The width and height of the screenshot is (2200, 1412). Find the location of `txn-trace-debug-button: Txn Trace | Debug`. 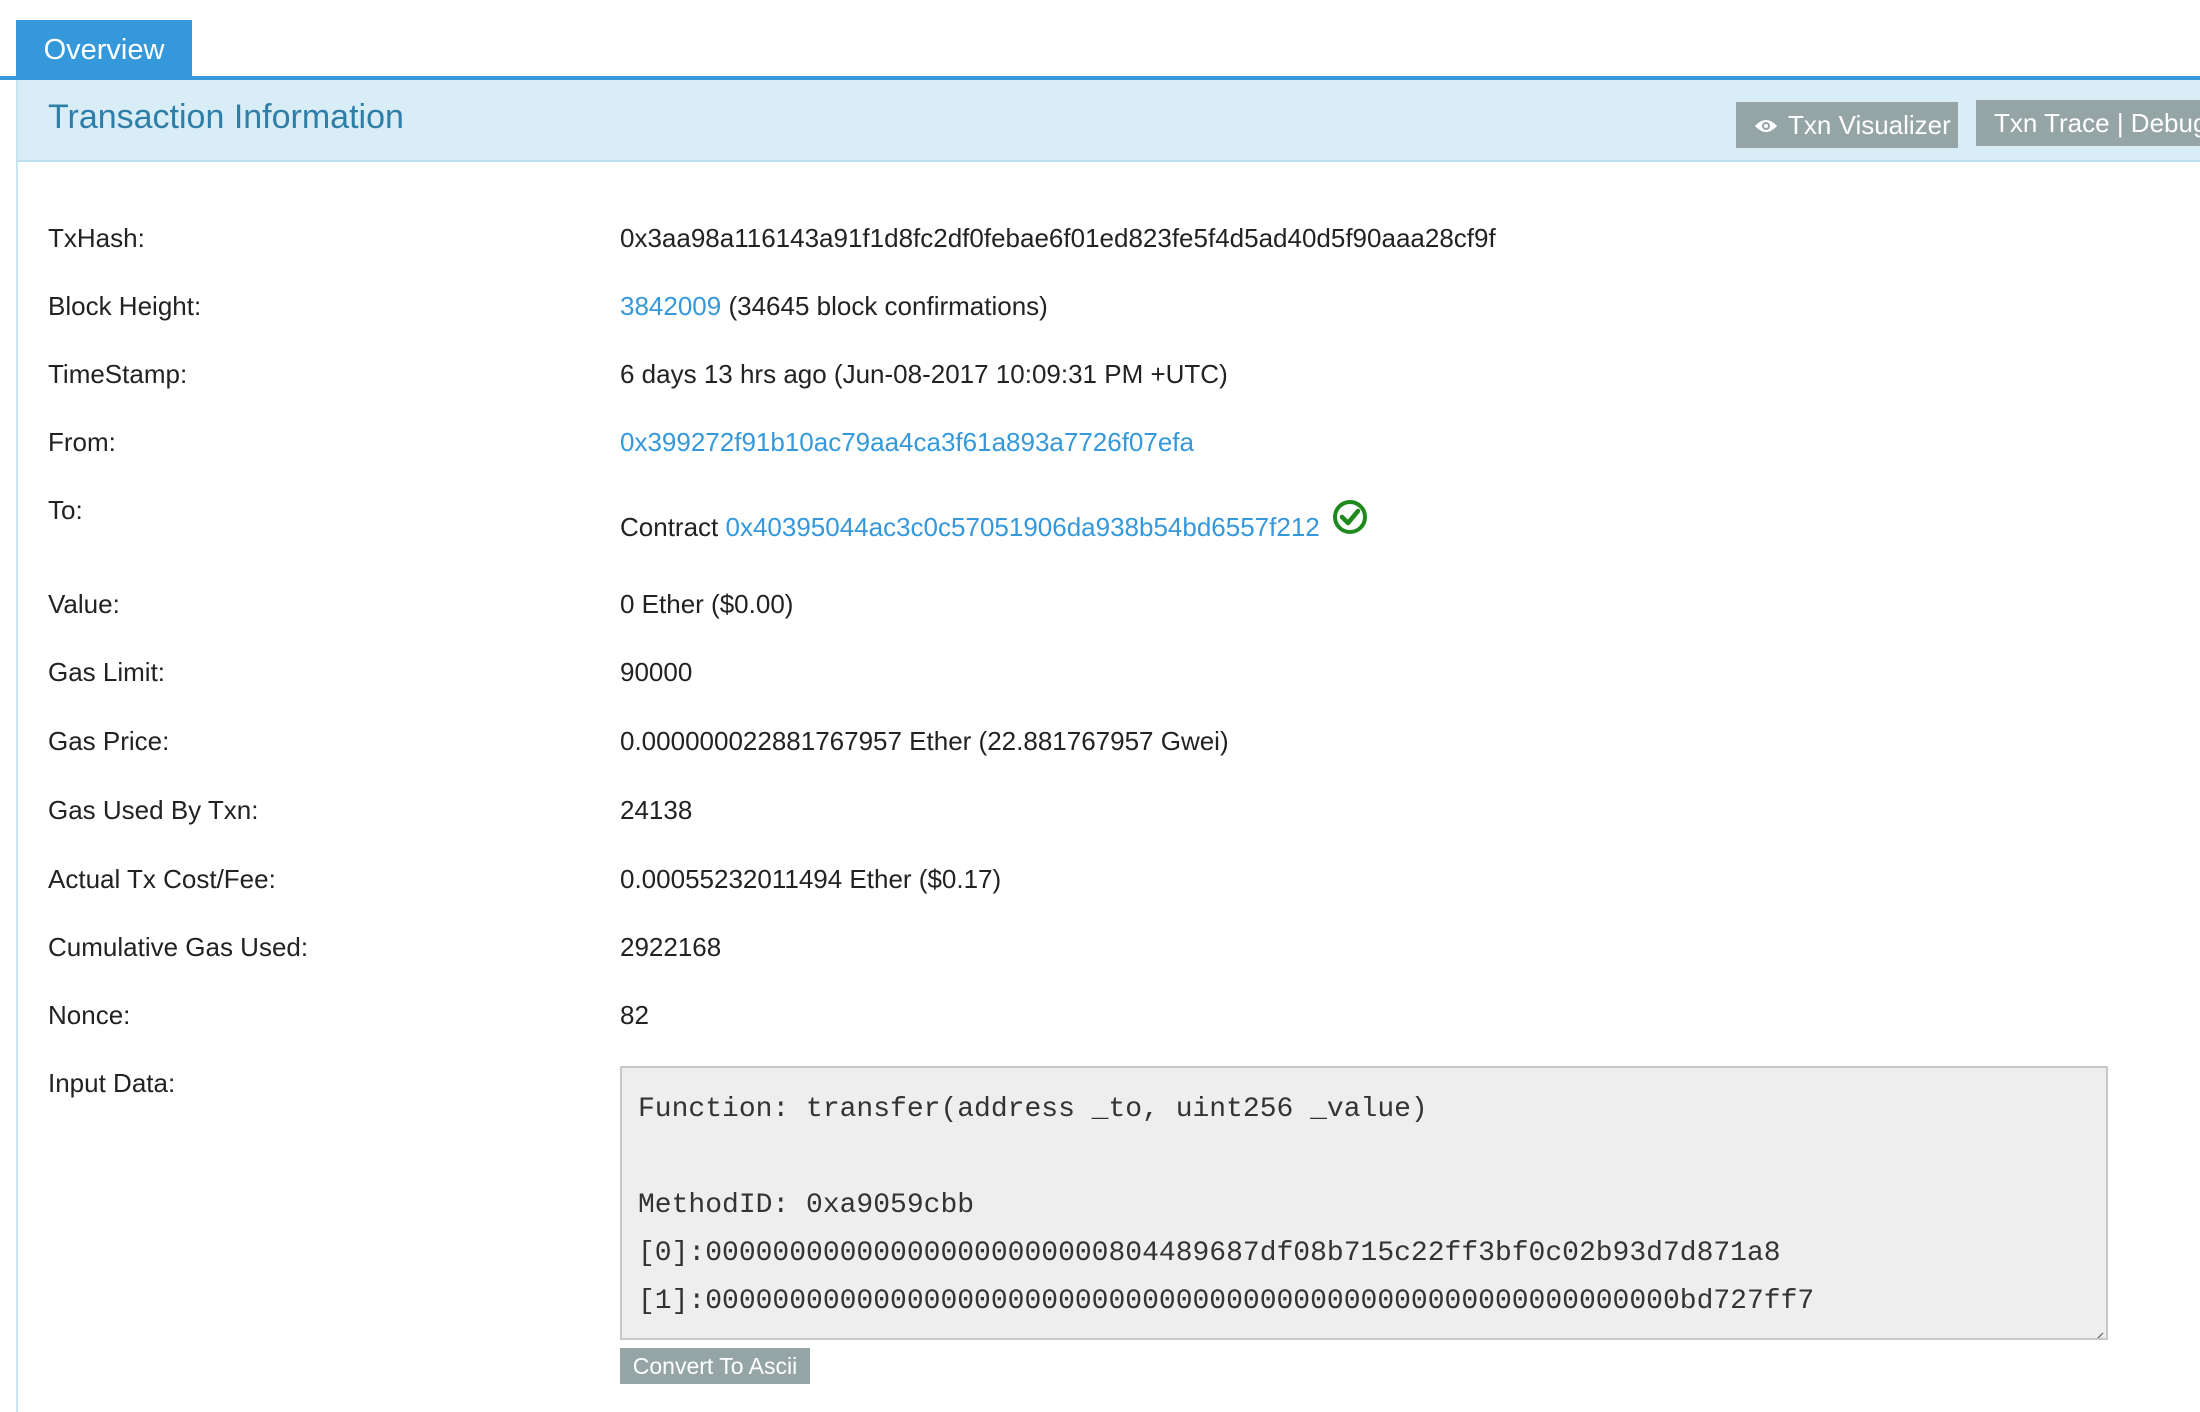

txn-trace-debug-button: Txn Trace | Debug is located at coordinates (2088, 123).